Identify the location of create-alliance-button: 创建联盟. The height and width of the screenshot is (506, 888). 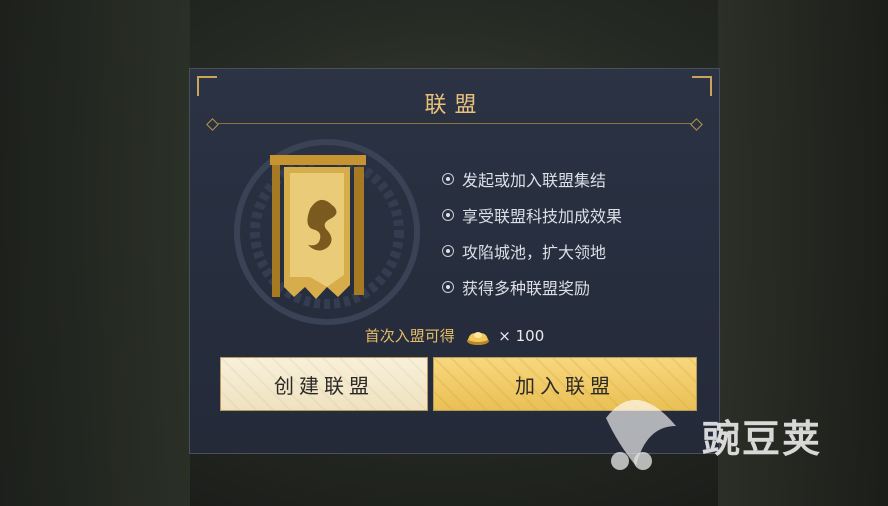
(324, 384).